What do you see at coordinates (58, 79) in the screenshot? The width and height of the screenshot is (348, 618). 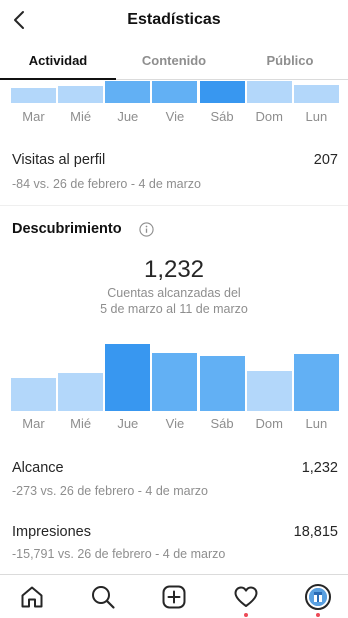 I see `active-tab-indicator` at bounding box center [58, 79].